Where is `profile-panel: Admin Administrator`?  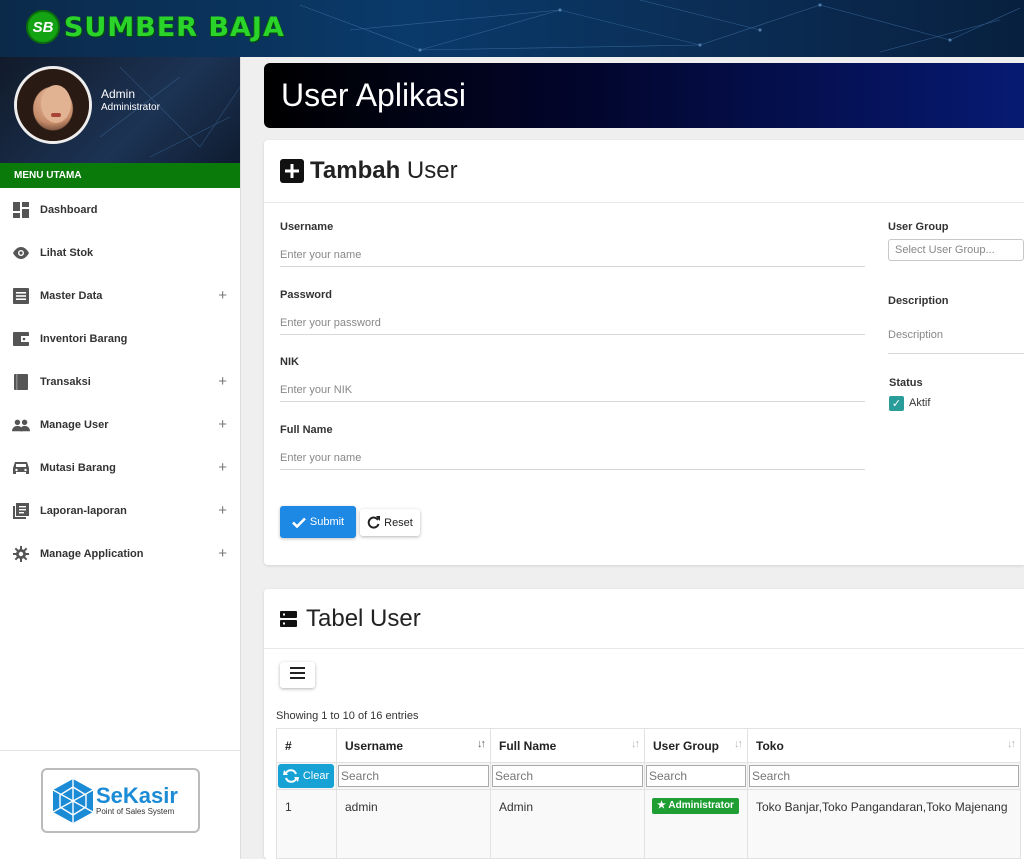
profile-panel: Admin Administrator is located at coordinates (120, 110).